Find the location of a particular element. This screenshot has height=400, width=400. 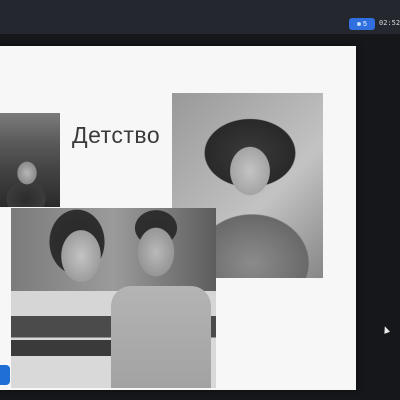

photo-couple-shirt is located at coordinates (161, 337).